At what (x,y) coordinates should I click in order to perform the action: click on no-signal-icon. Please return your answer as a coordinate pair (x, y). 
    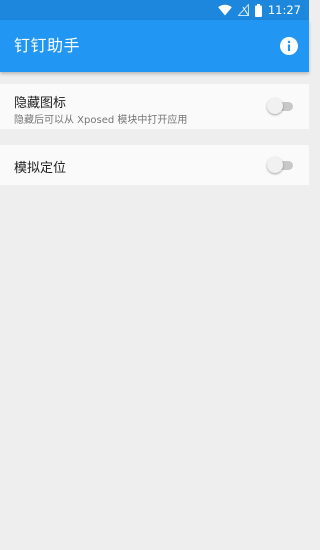
    Looking at the image, I should click on (243, 10).